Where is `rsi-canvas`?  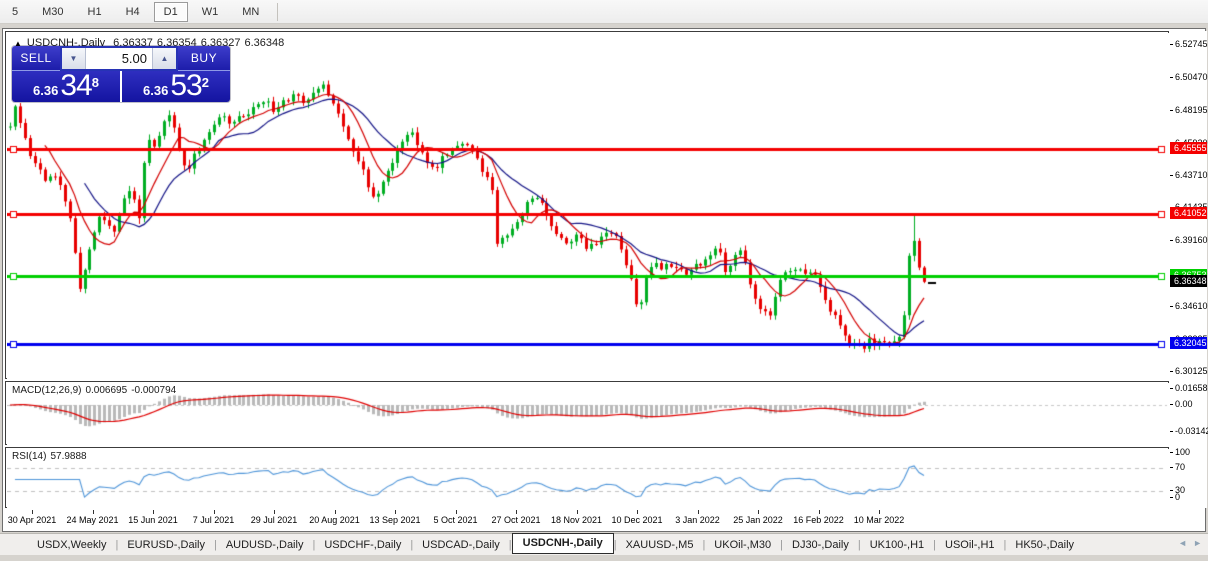
rsi-canvas is located at coordinates (588, 478).